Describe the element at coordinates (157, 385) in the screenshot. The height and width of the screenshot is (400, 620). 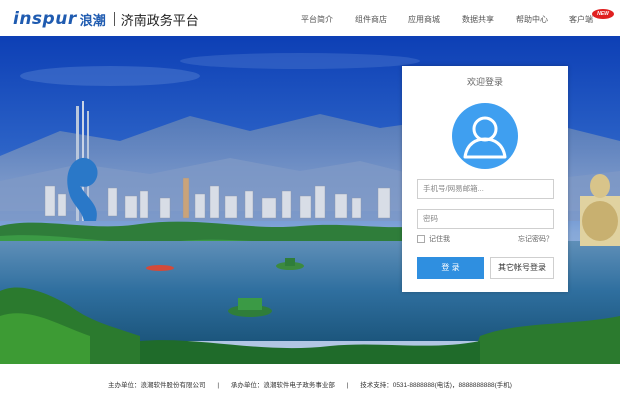
I see `footer-host: 主办单位：浪潮软件股份有限公司` at that location.